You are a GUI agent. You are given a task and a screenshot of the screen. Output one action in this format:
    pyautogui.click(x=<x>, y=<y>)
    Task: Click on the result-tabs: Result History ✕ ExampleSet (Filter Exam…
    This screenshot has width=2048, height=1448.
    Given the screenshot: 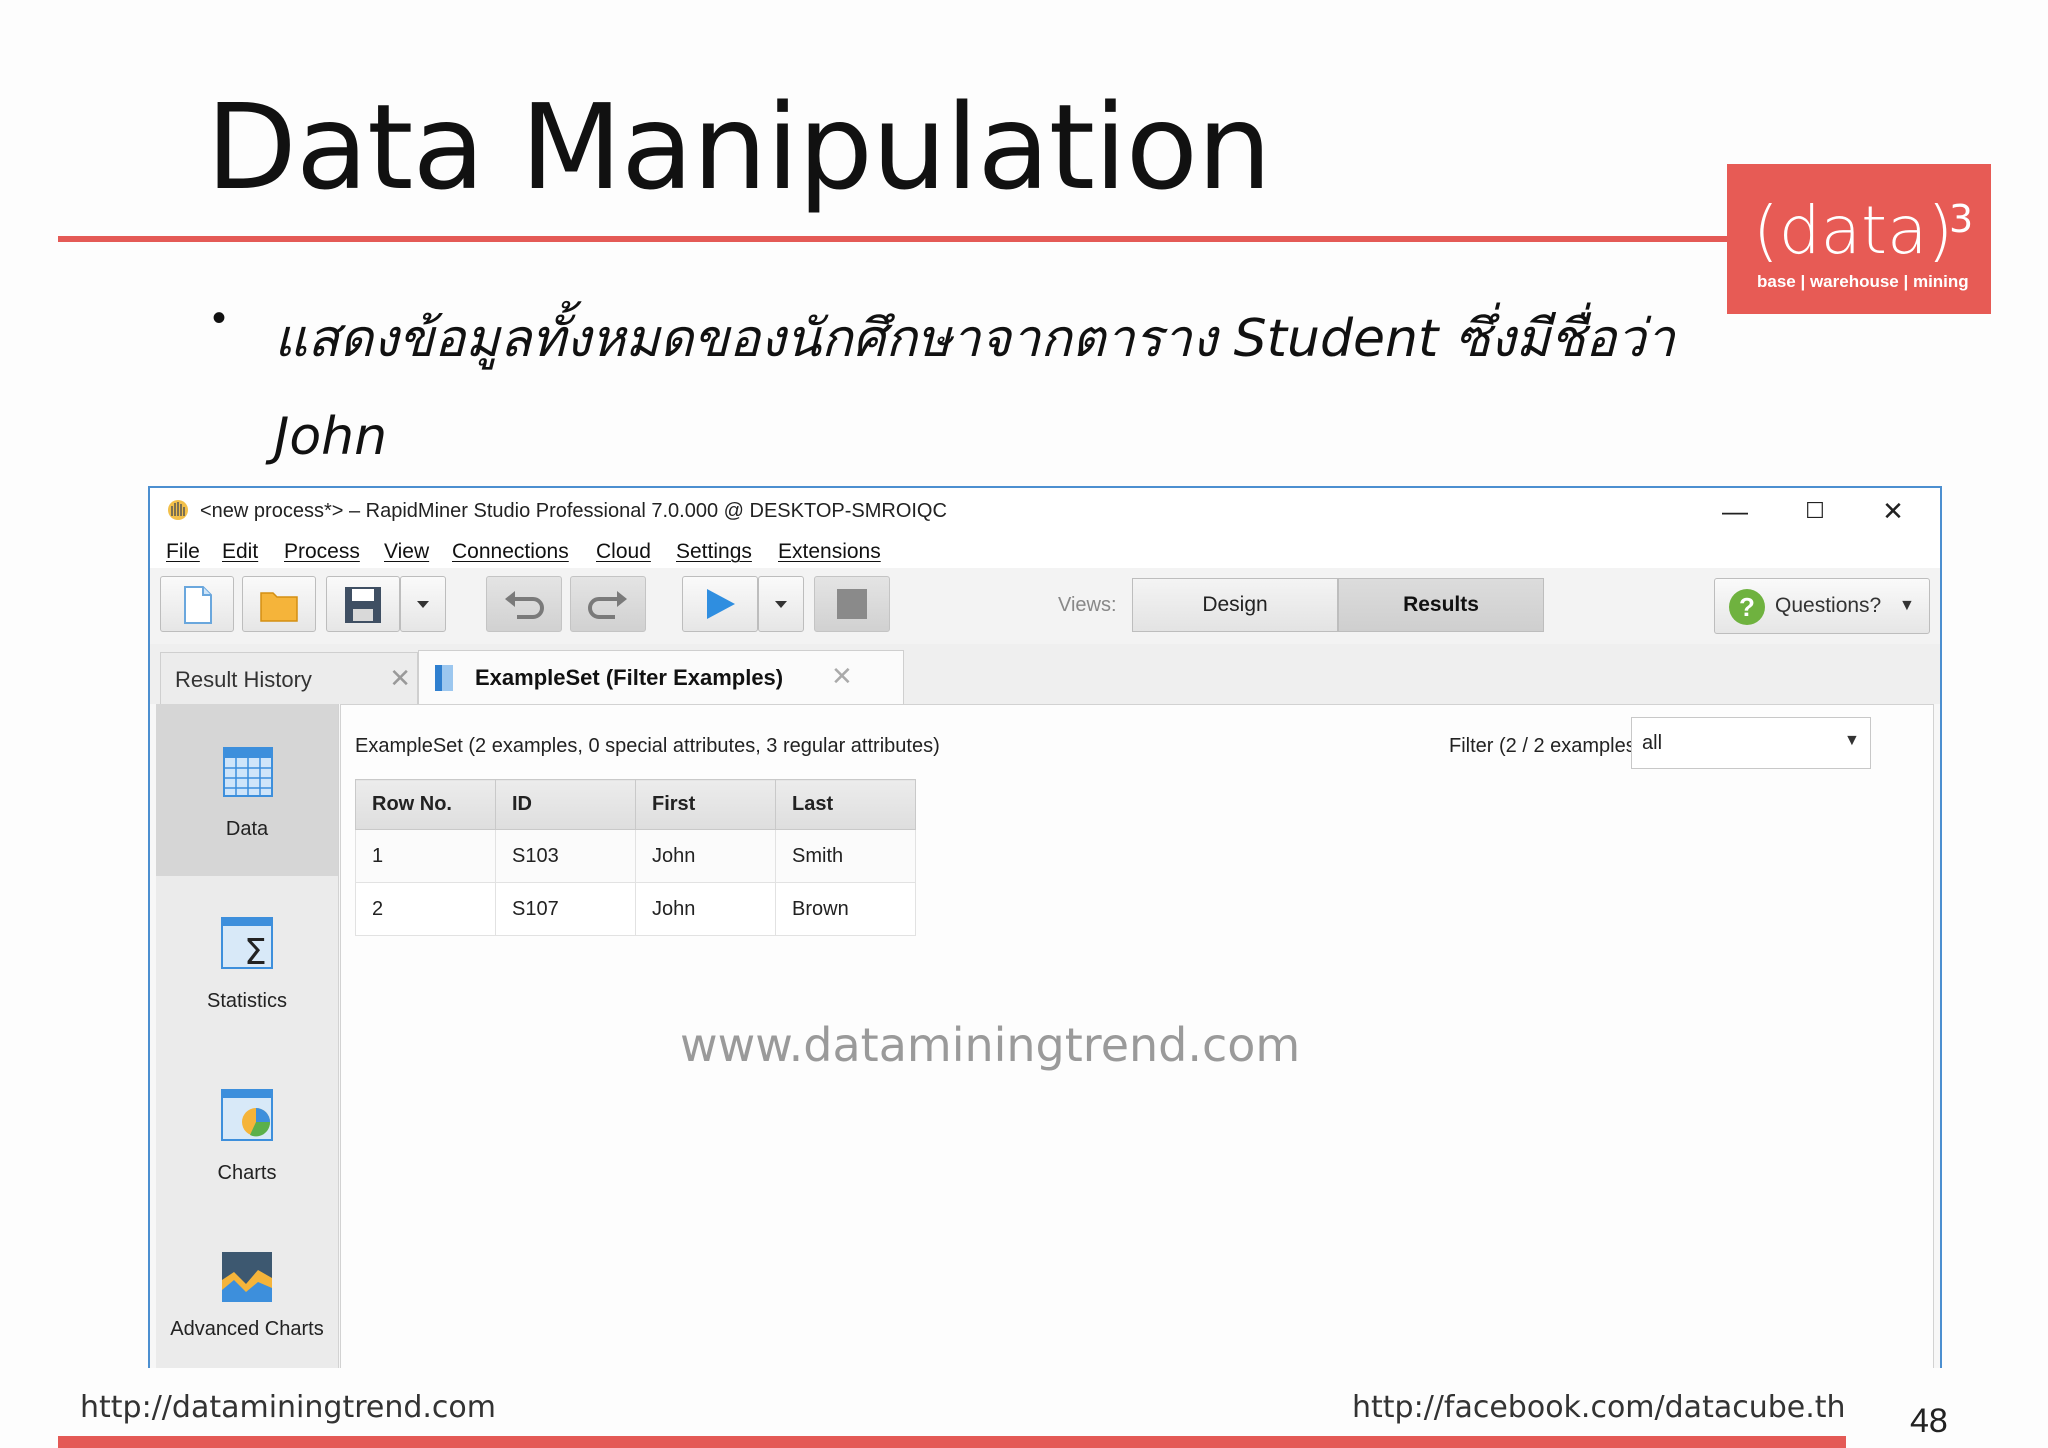 What is the action you would take?
    pyautogui.click(x=1045, y=675)
    